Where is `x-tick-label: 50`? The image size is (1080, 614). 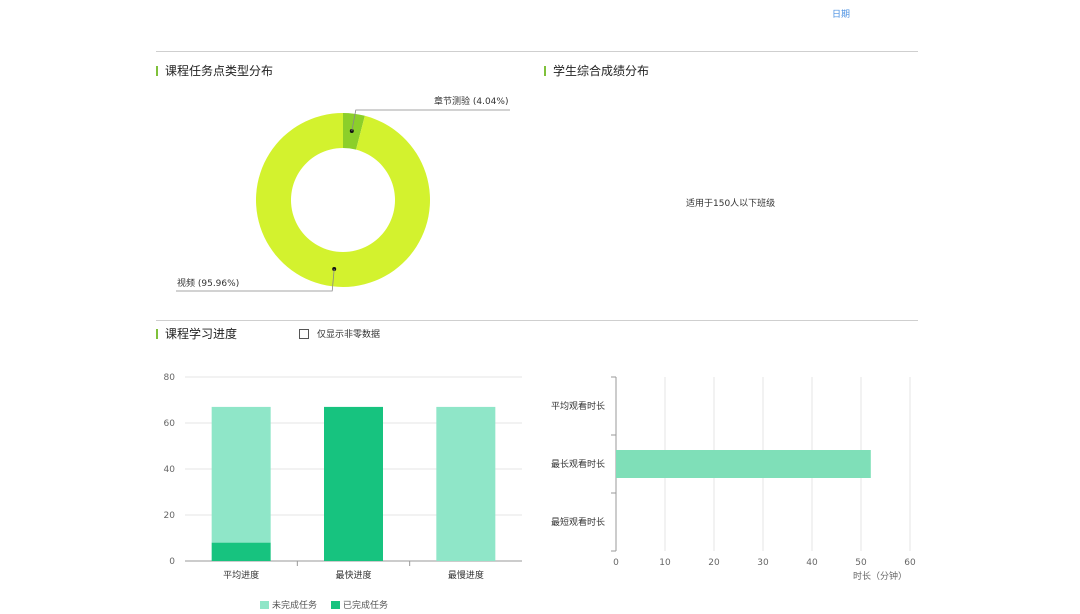
x-tick-label: 50 is located at coordinates (861, 563).